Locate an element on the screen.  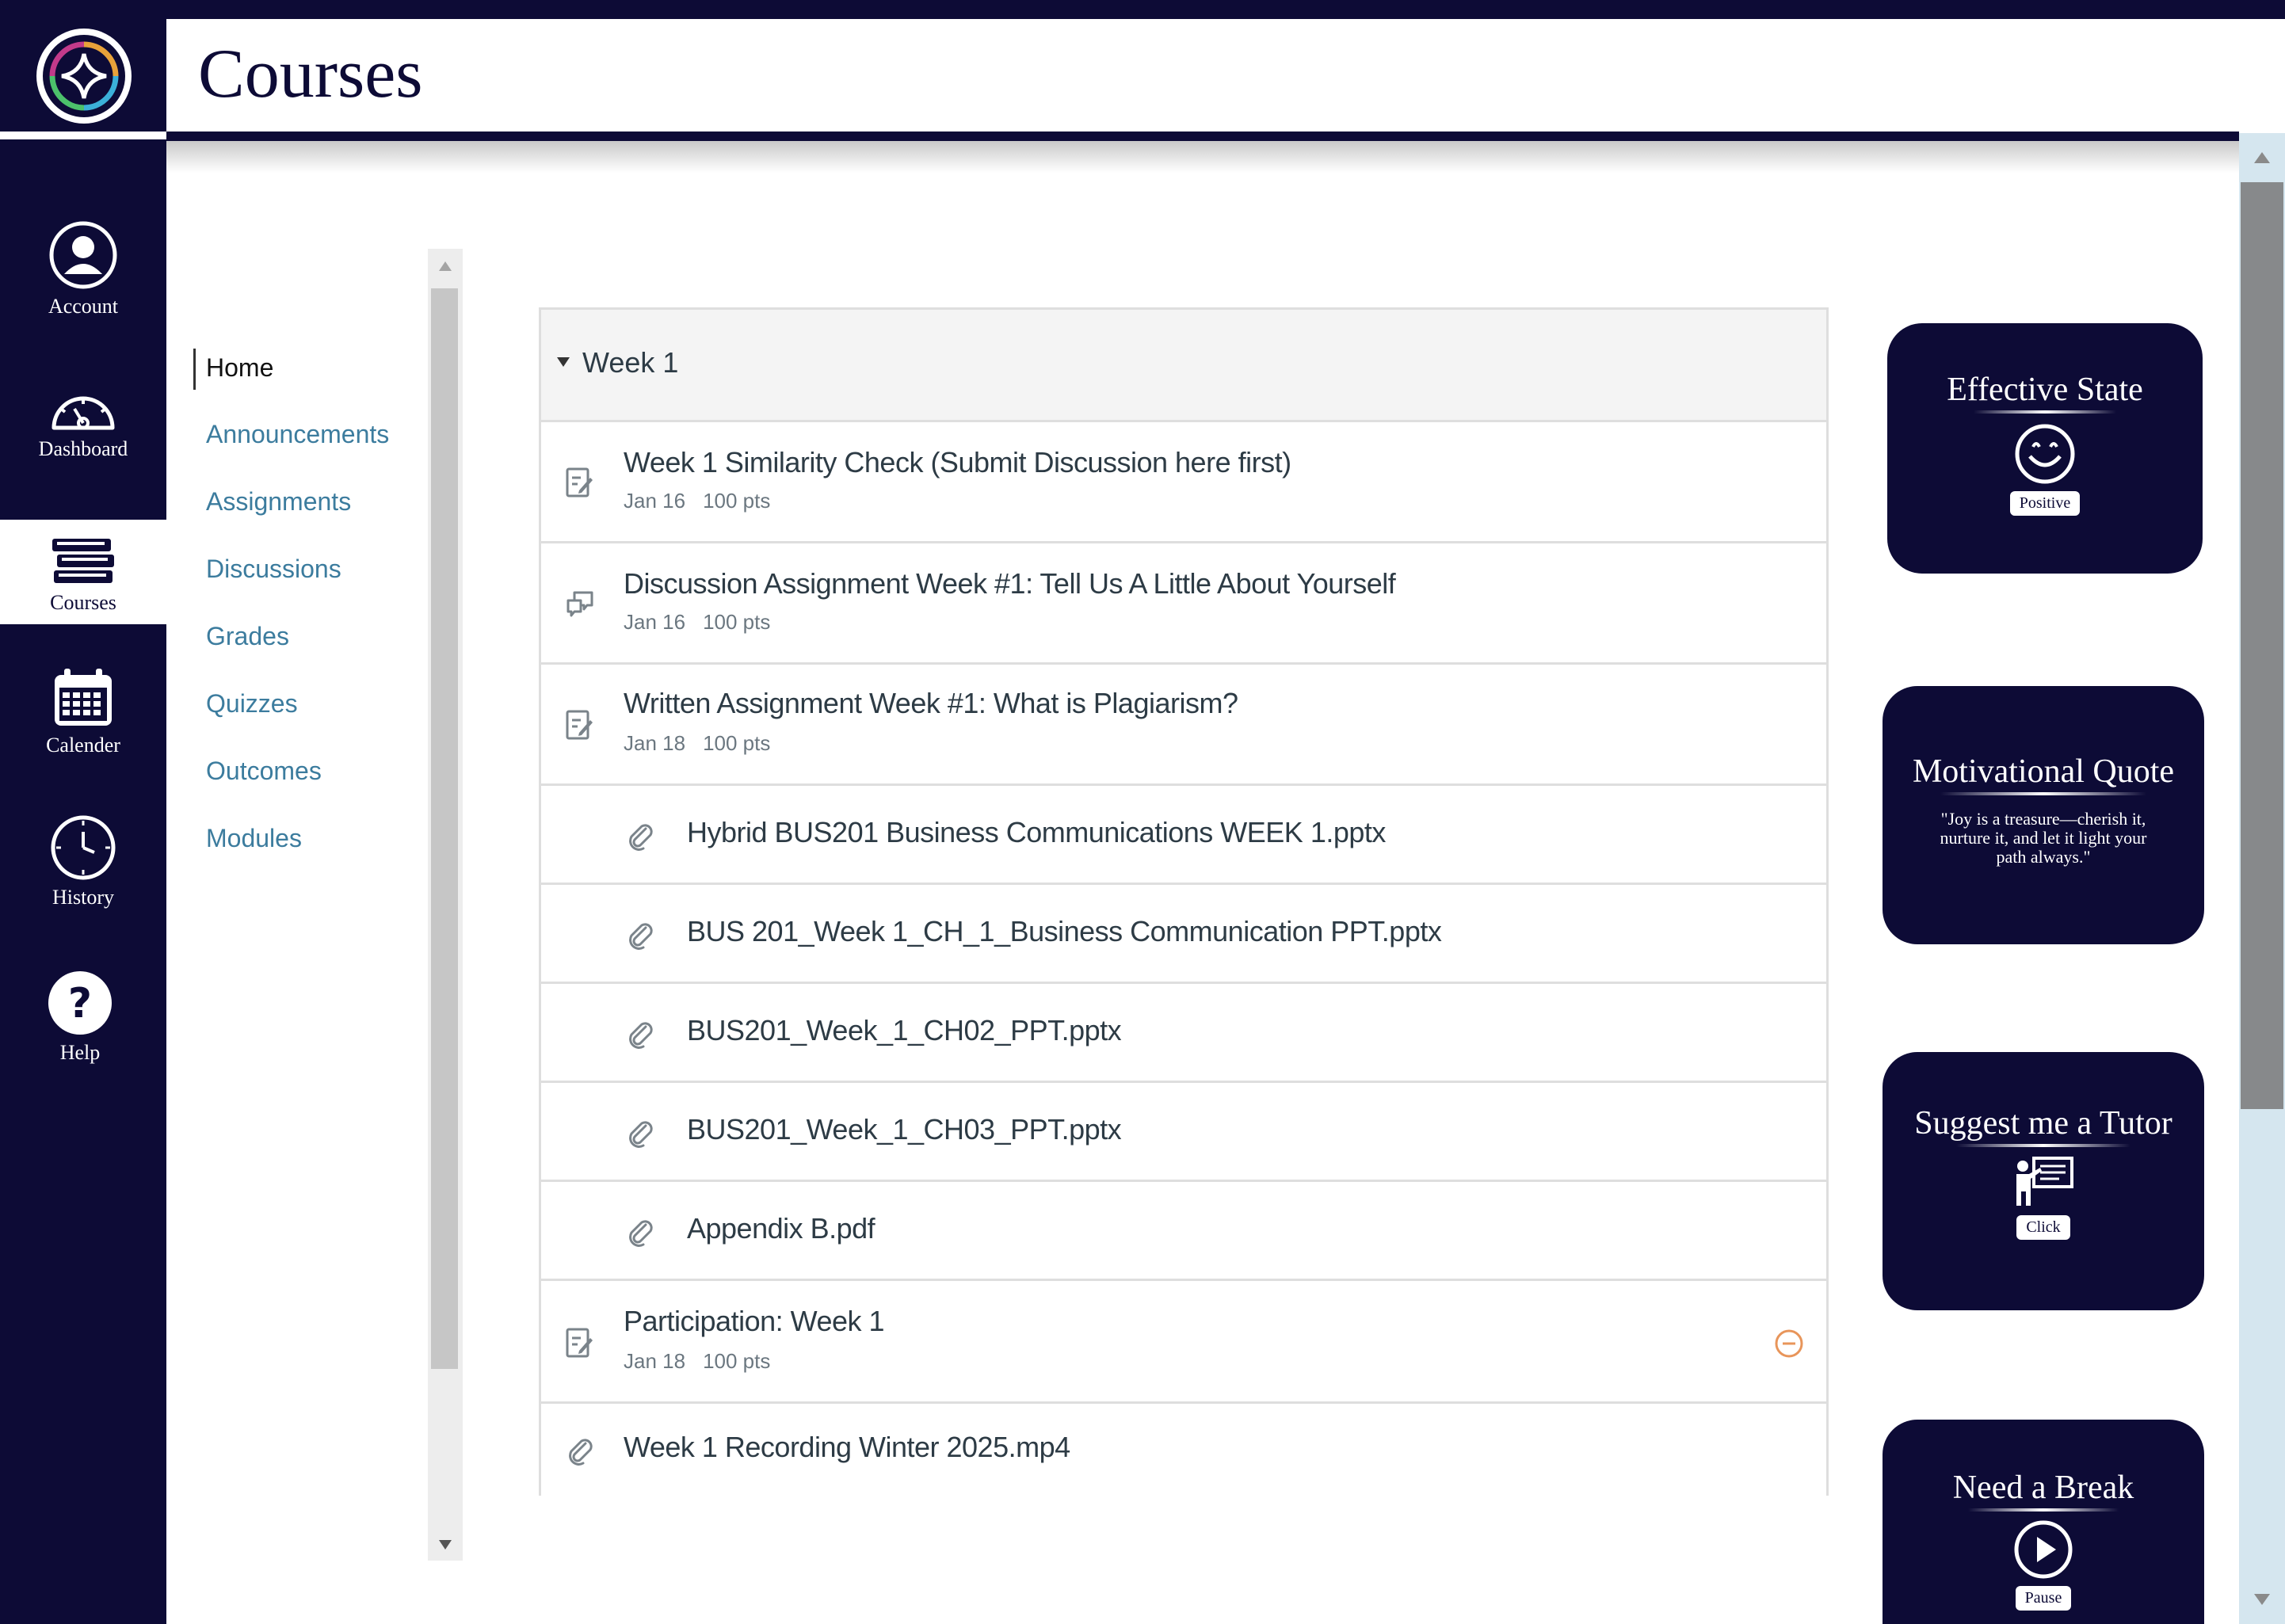
header-shadow is located at coordinates (1202, 157).